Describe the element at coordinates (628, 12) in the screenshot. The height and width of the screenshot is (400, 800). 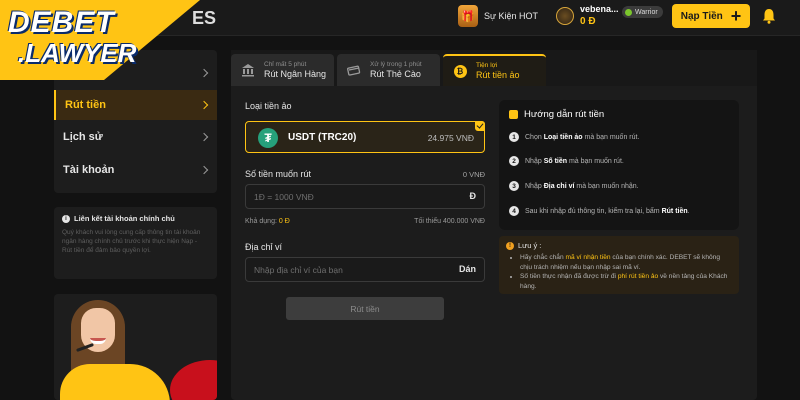
I see `rank-icon` at that location.